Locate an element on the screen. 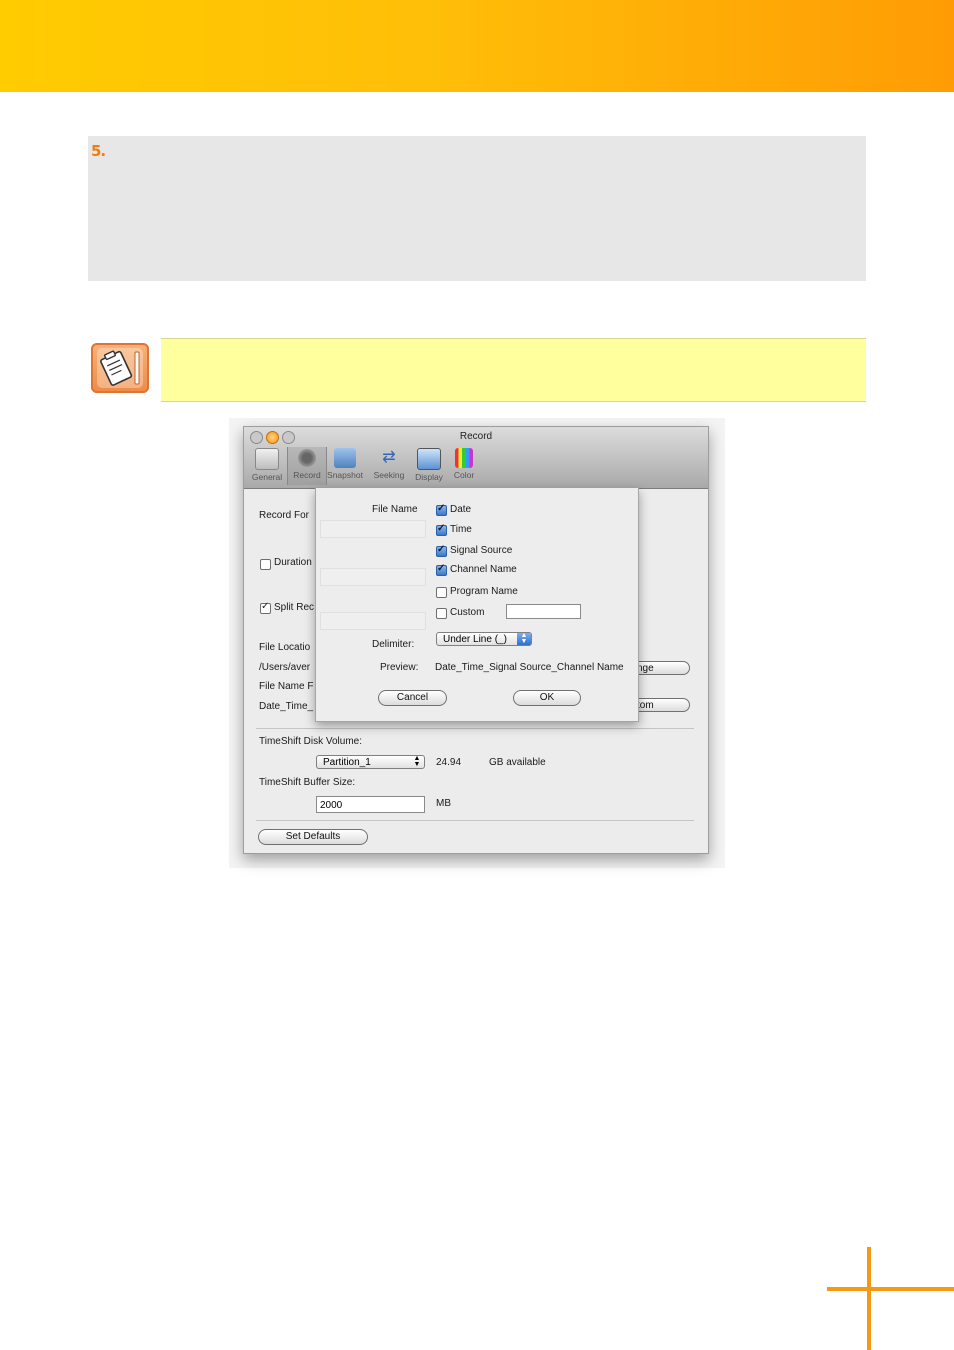  toolbar-label: Display is located at coordinates (429, 477).